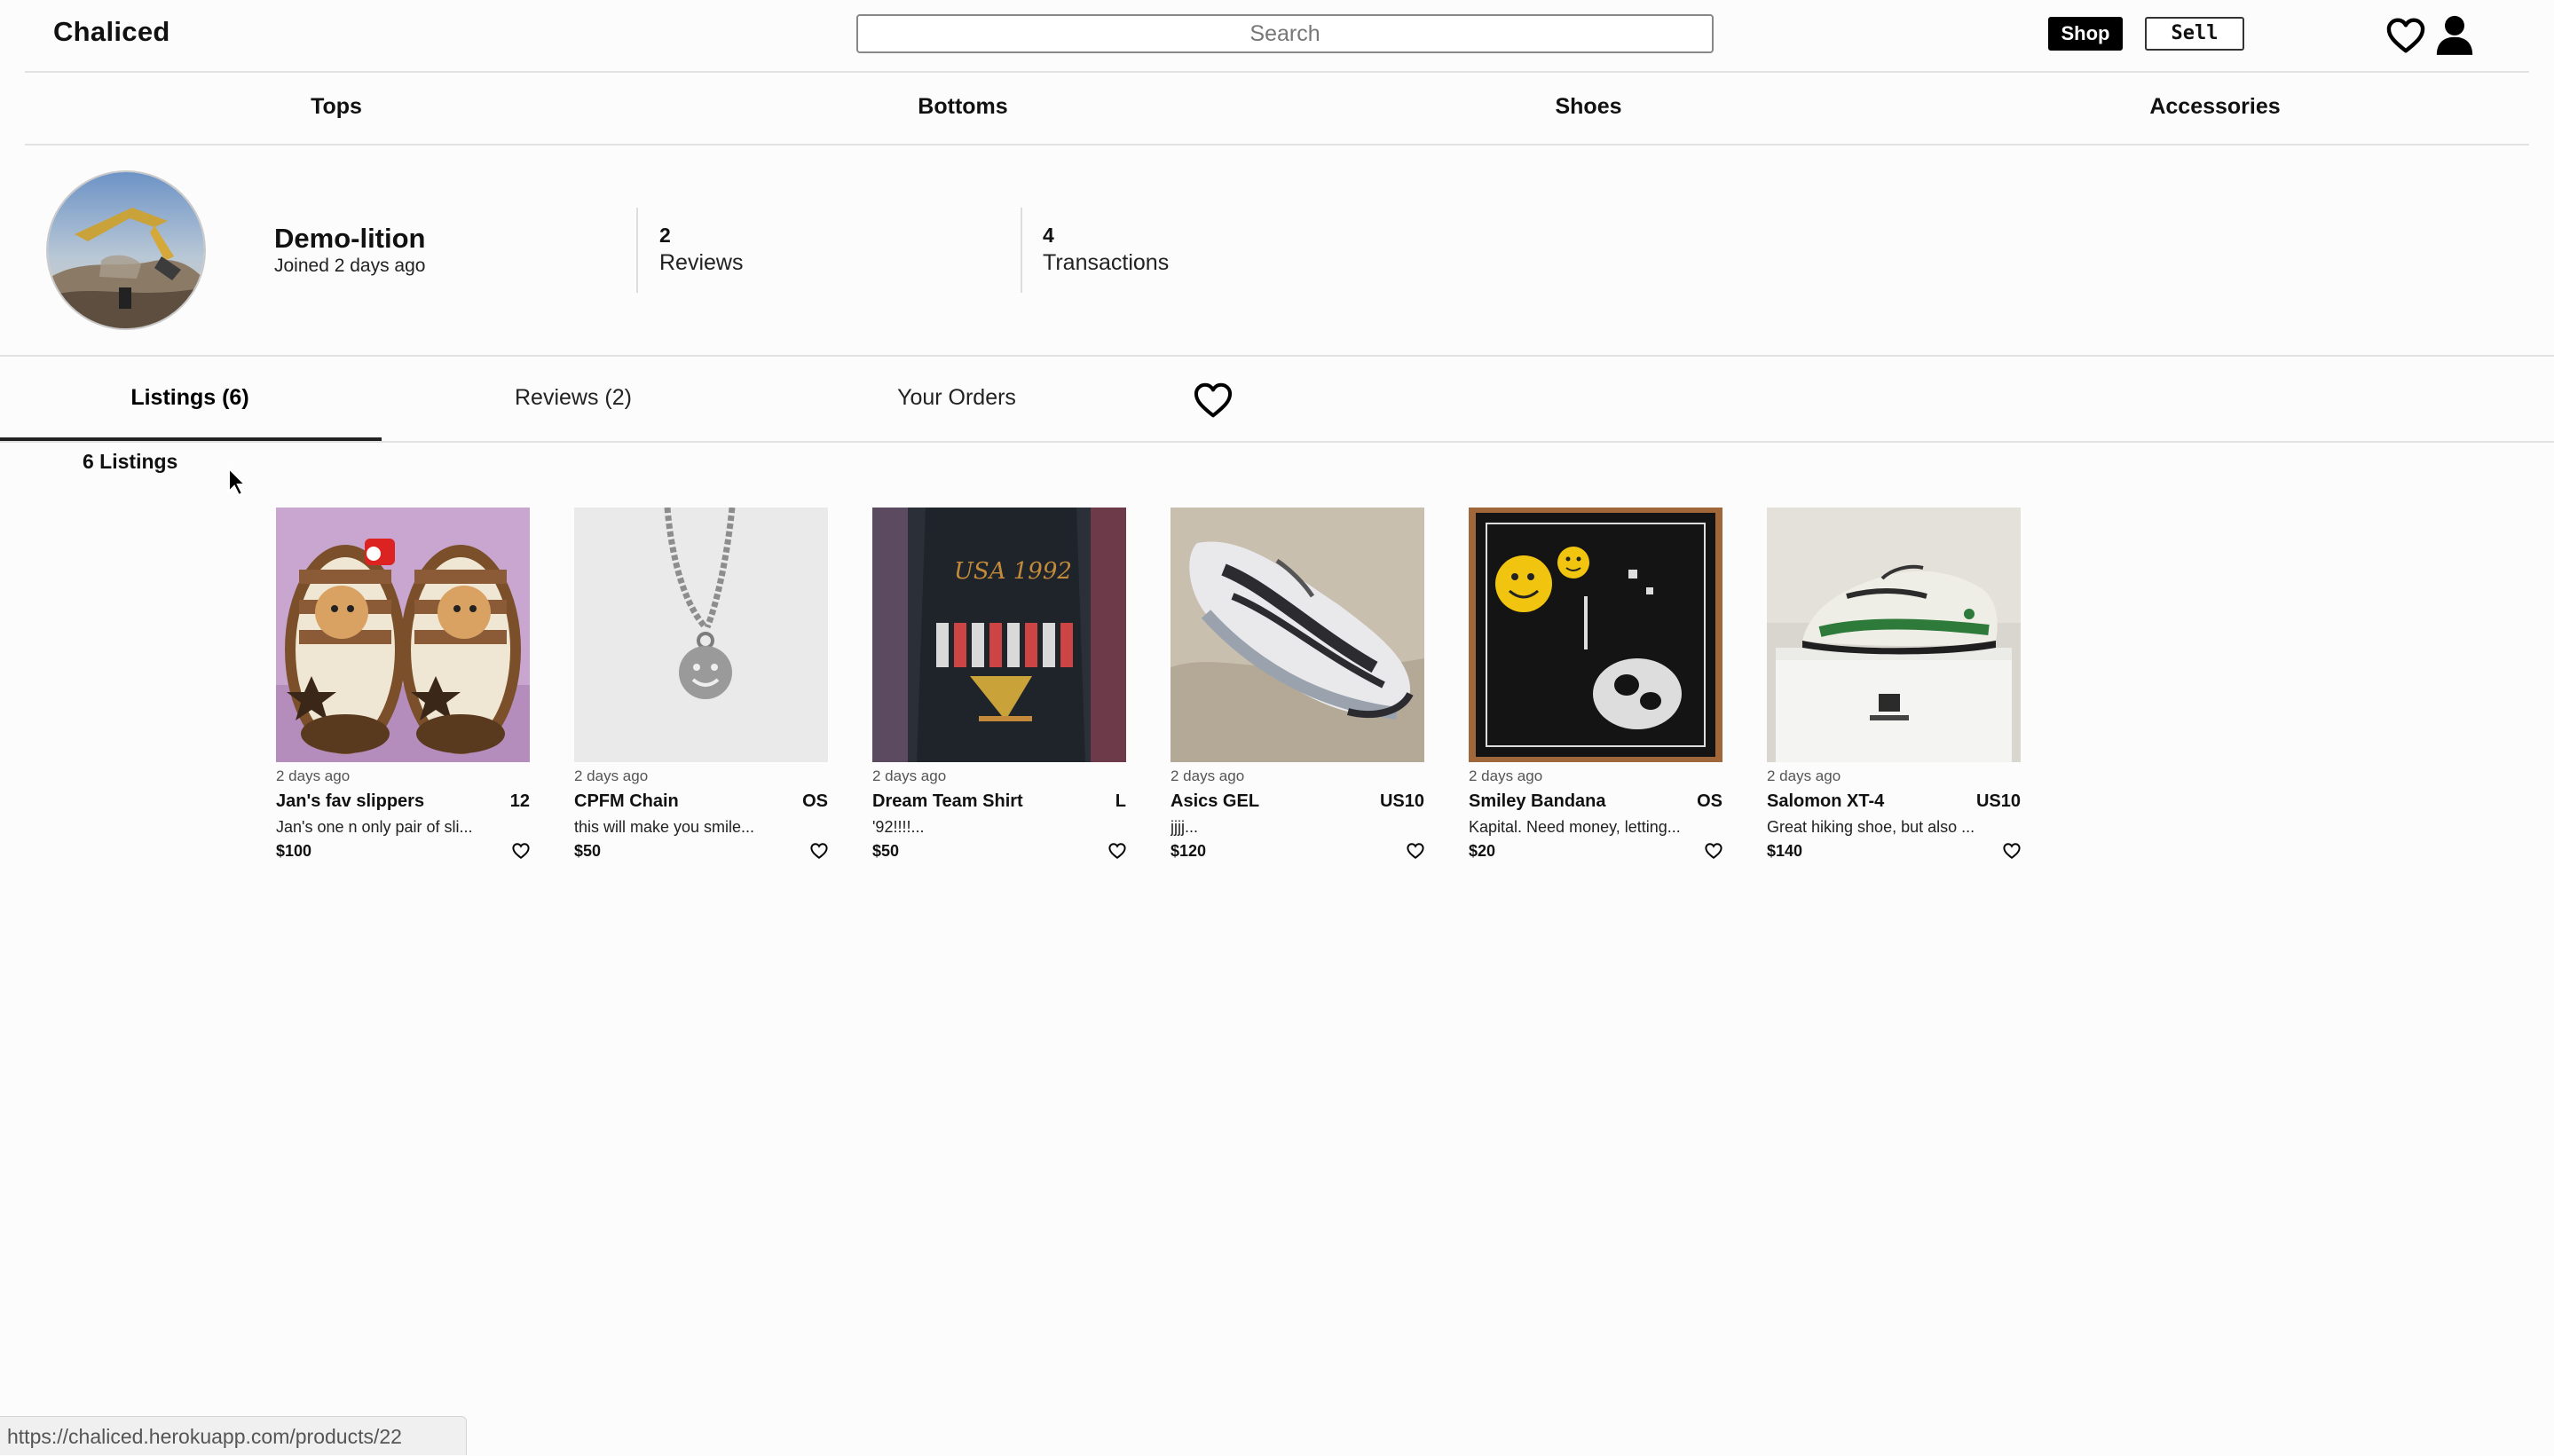  I want to click on category-bottoms: Bottoms, so click(963, 107).